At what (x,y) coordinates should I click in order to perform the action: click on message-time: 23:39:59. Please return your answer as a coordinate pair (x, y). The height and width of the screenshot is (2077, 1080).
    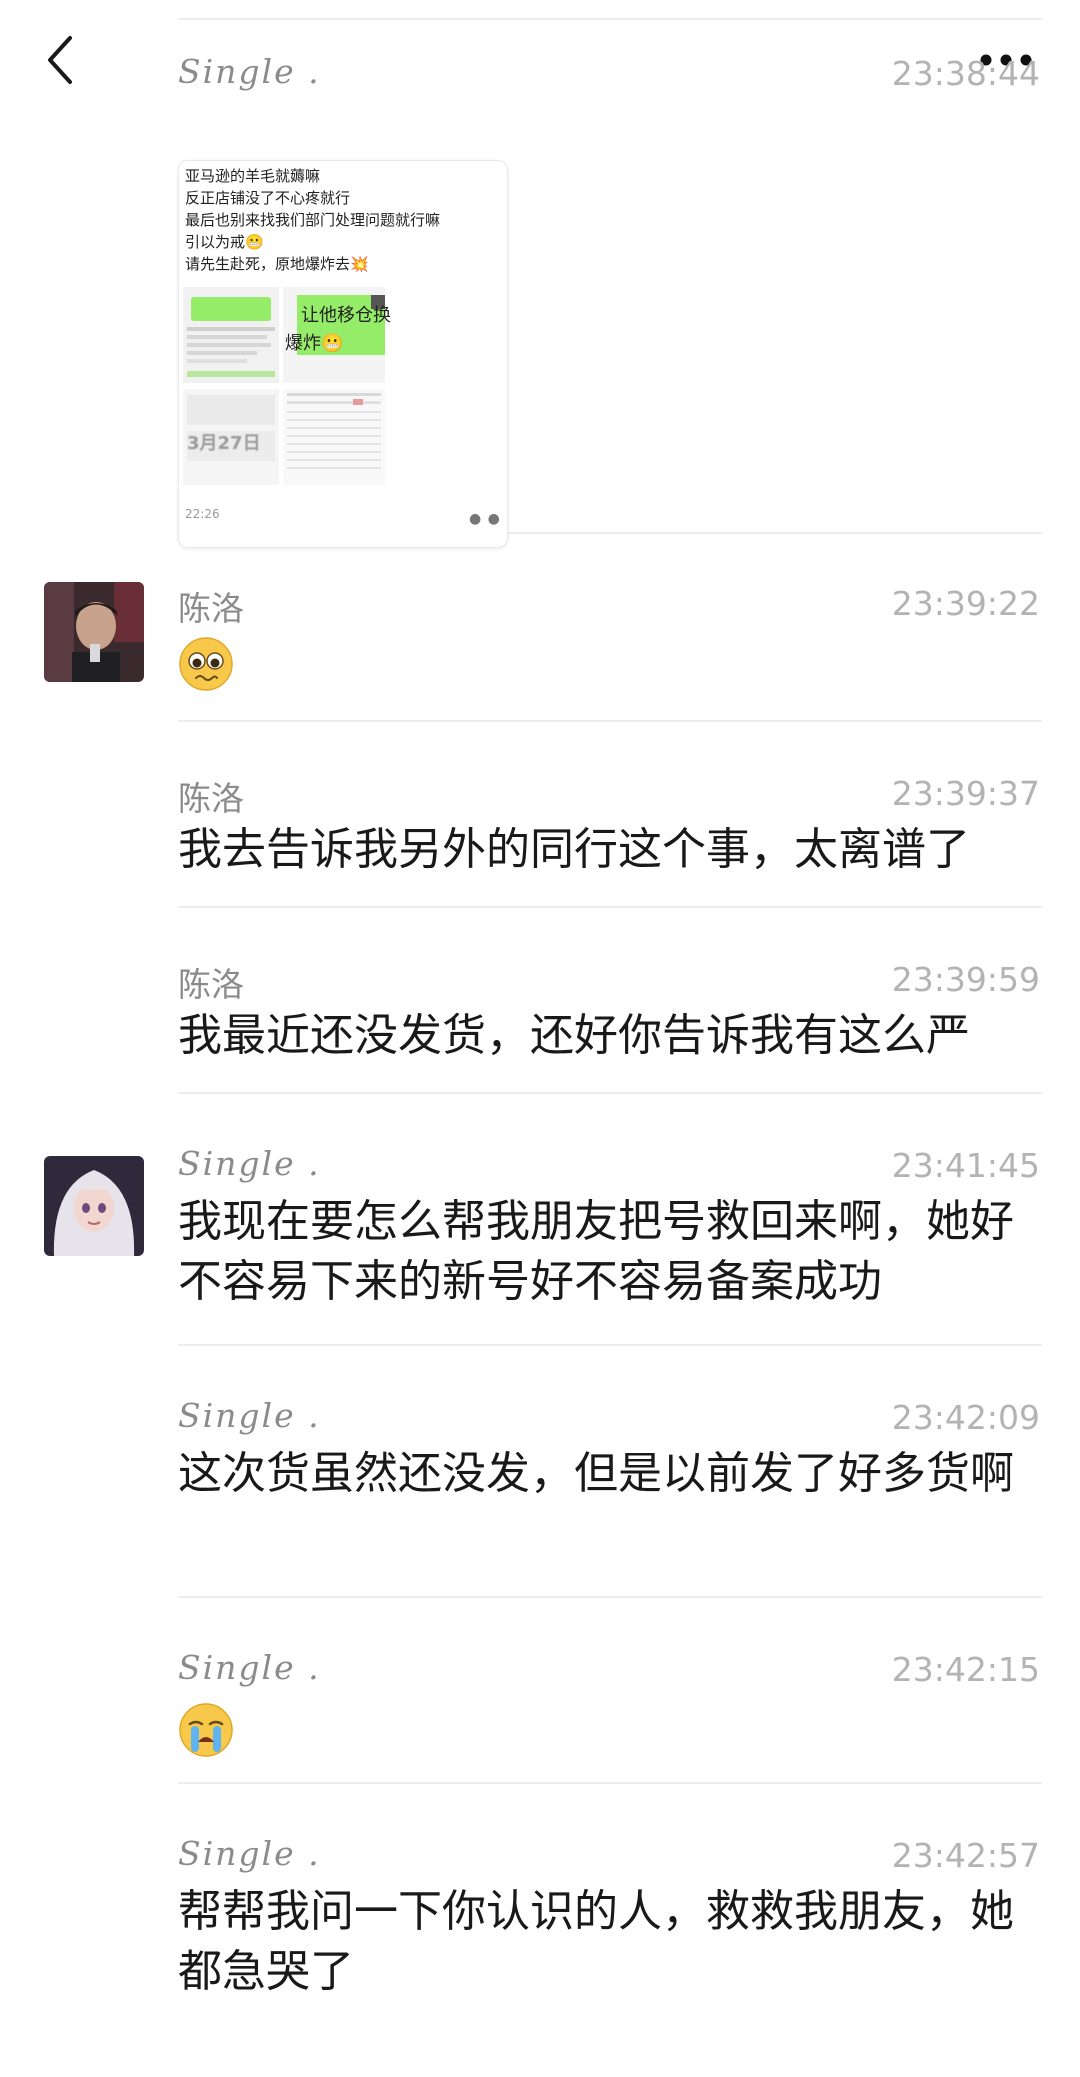
    Looking at the image, I should click on (965, 979).